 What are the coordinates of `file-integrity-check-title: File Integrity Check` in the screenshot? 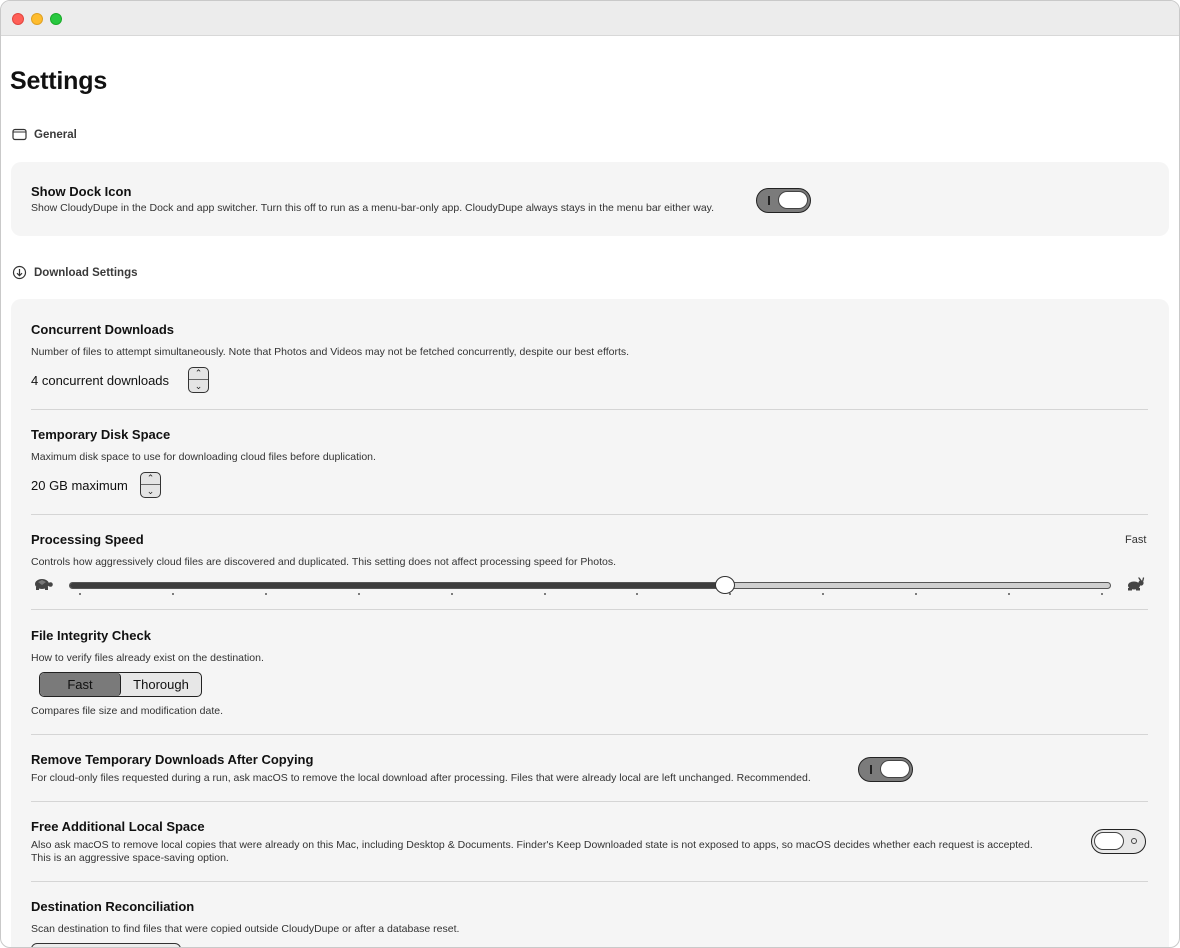 It's located at (91, 635).